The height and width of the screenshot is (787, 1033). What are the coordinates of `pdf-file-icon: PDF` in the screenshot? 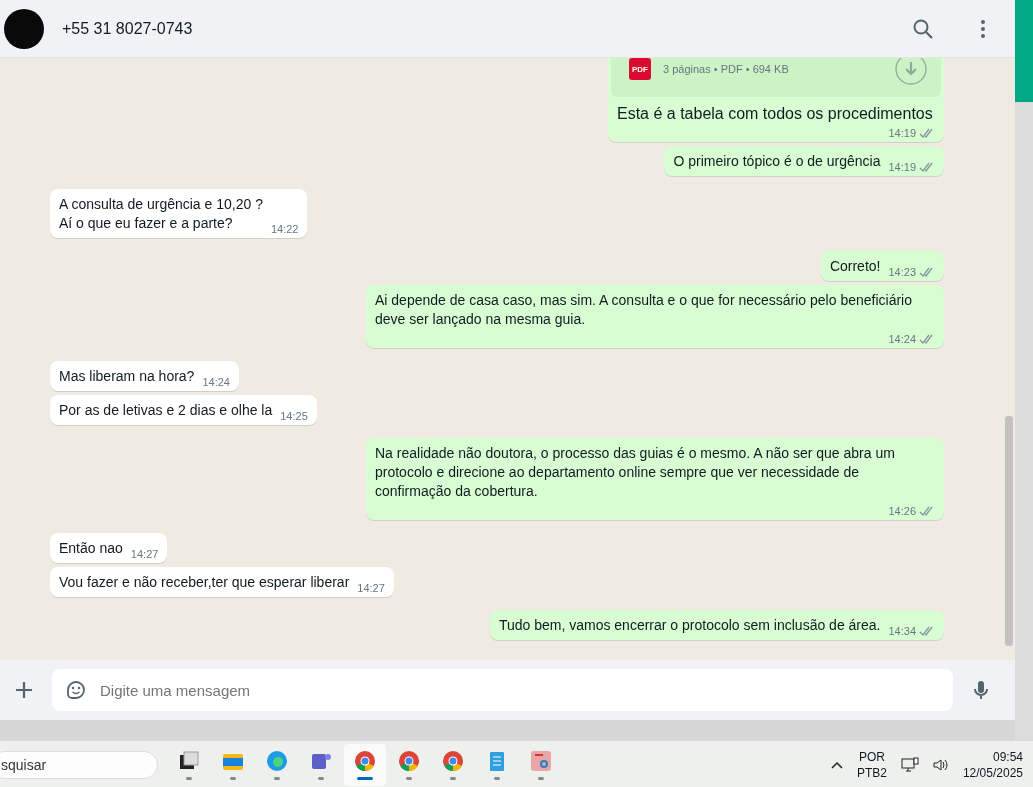 It's located at (640, 69).